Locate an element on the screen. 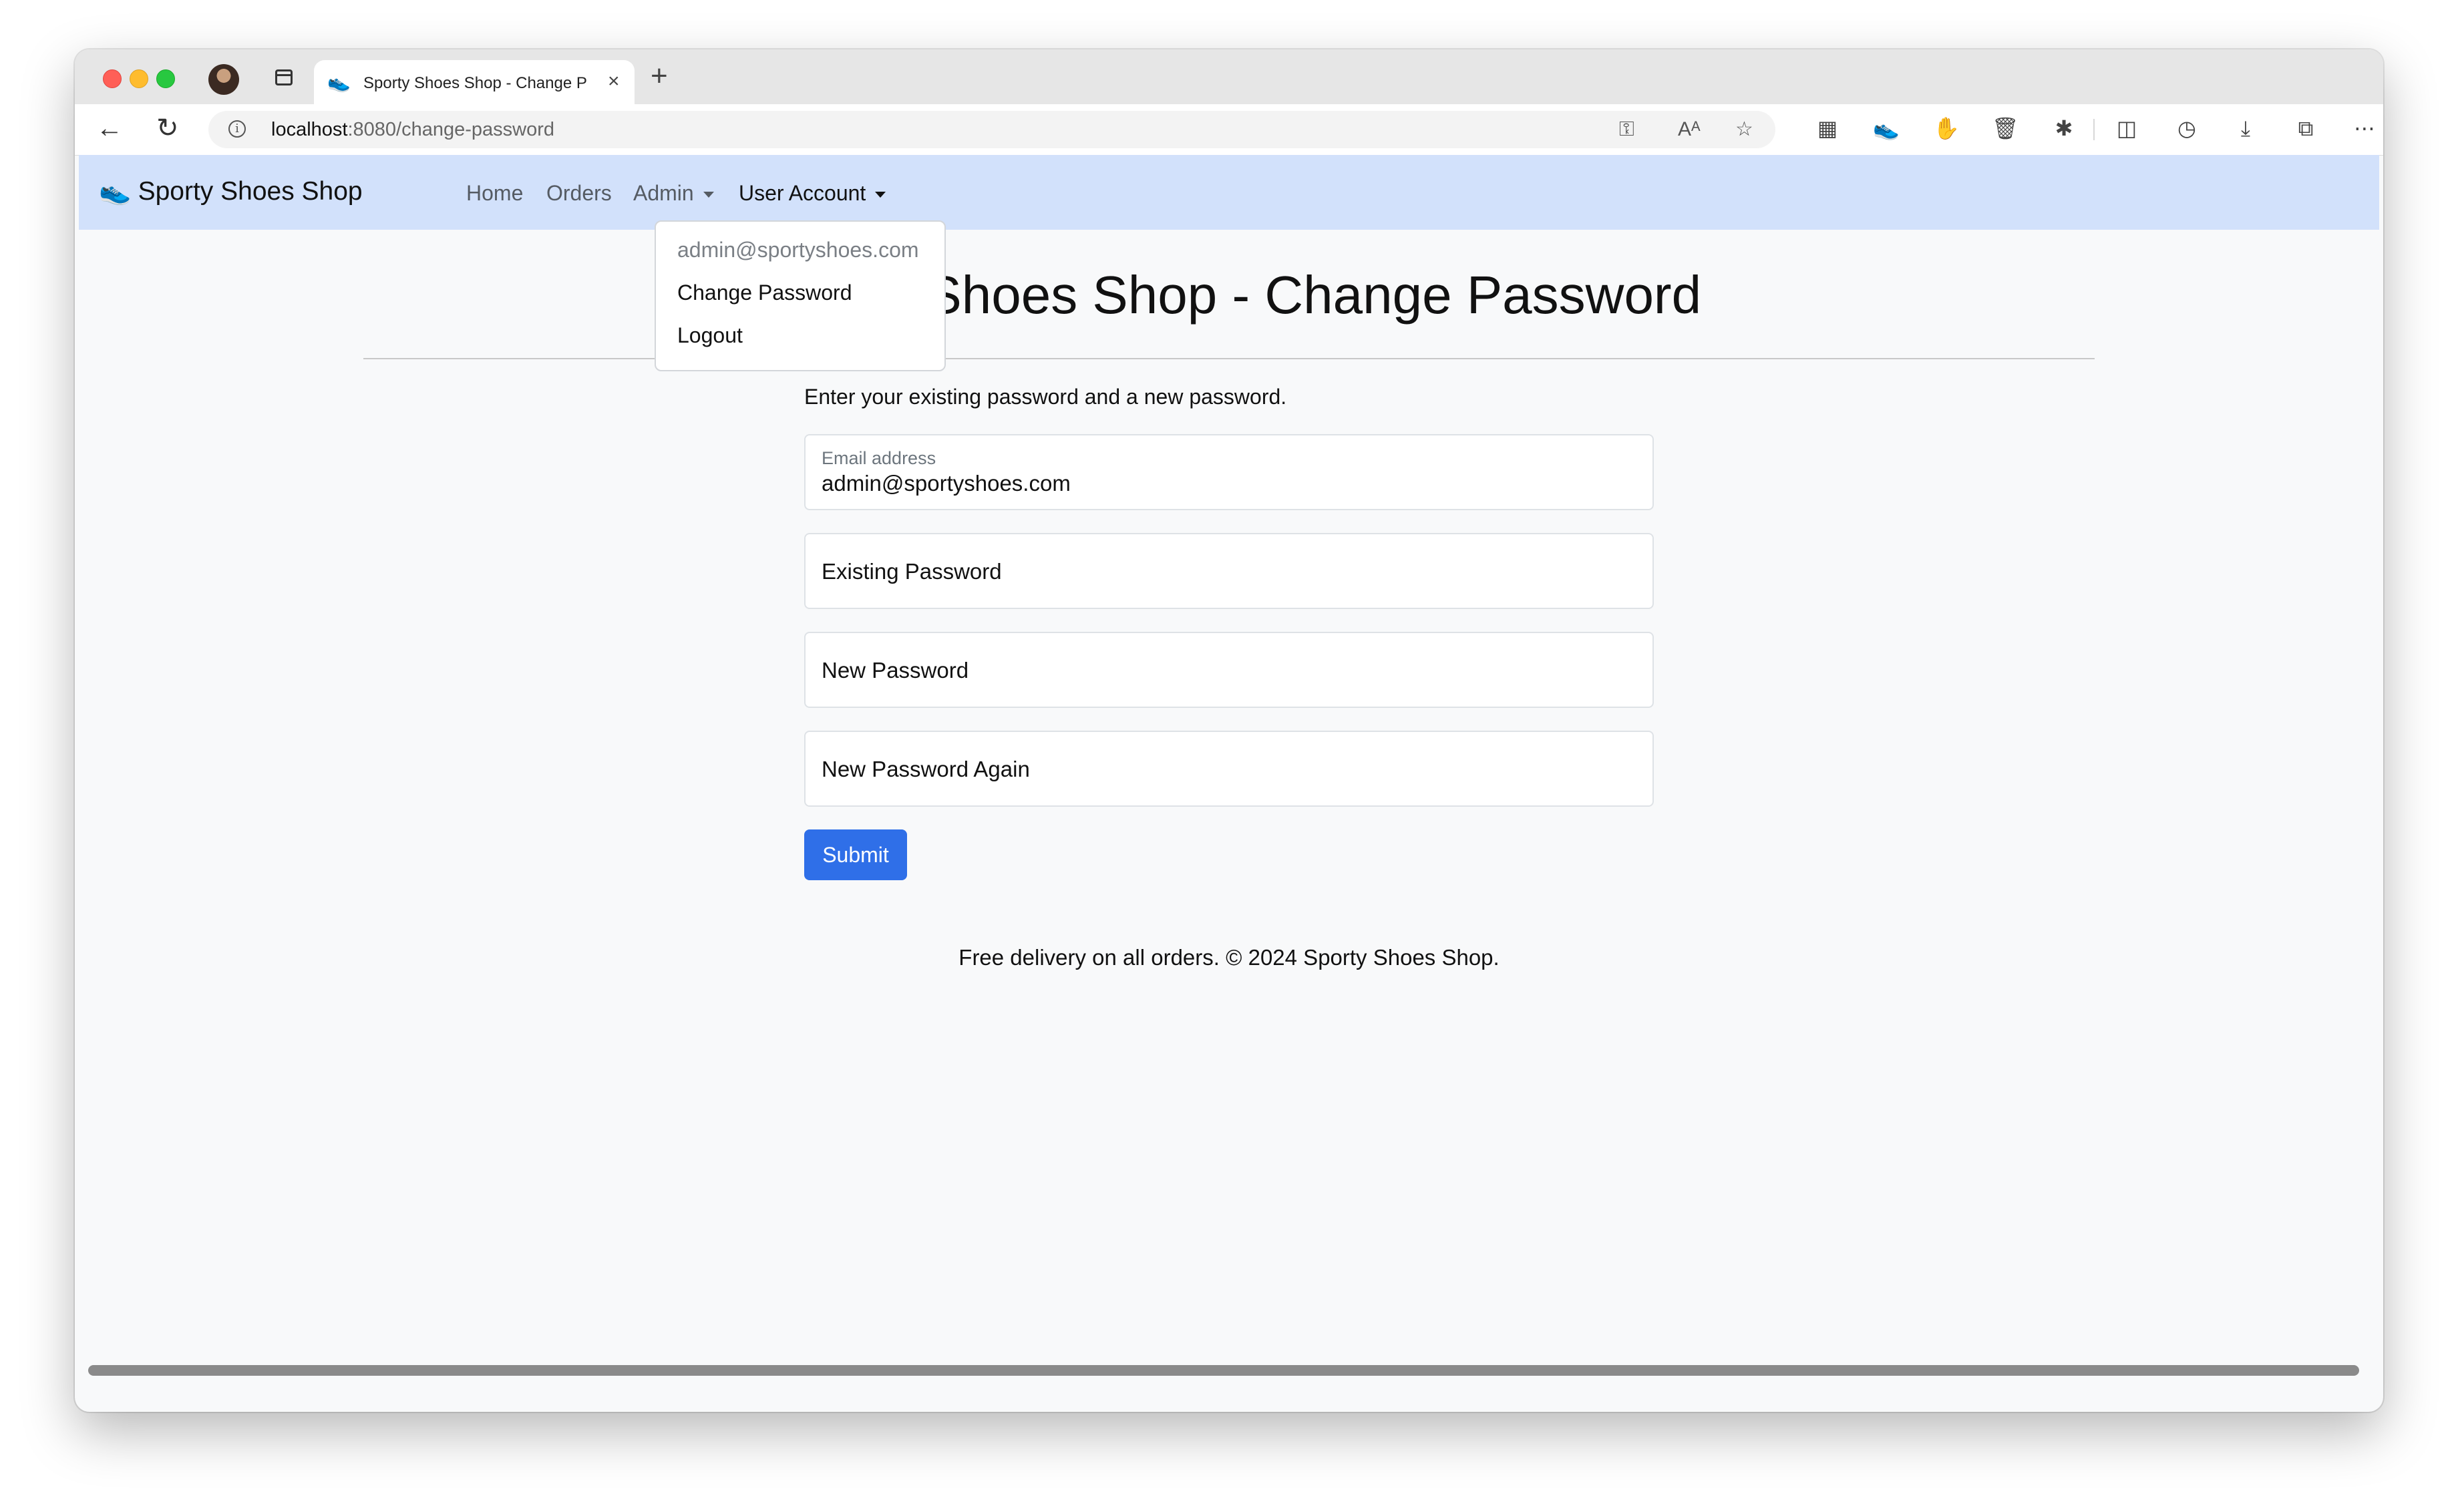 This screenshot has height=1512, width=2458. title-divider is located at coordinates (1229, 358).